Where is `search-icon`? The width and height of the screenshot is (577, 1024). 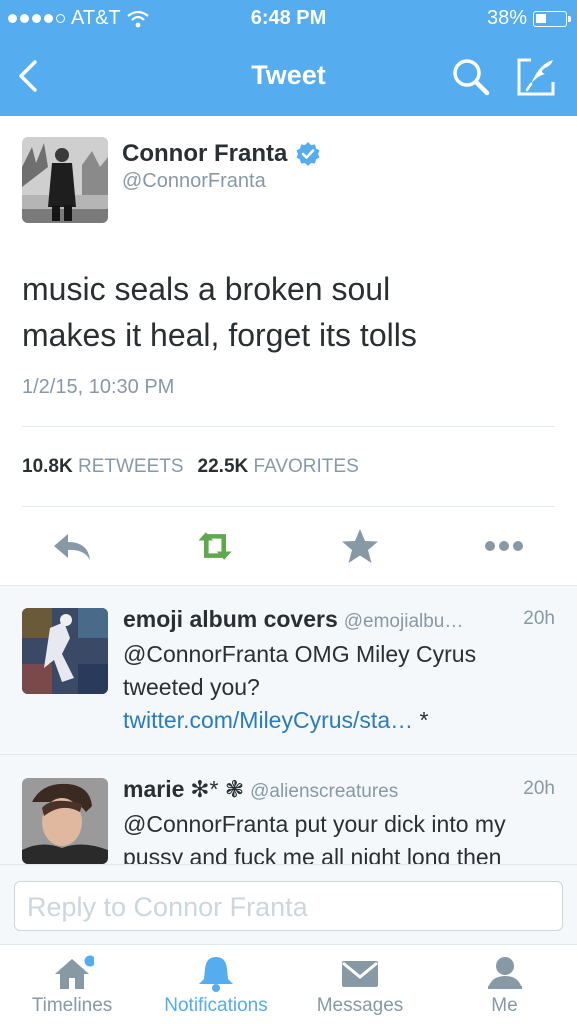
search-icon is located at coordinates (471, 77).